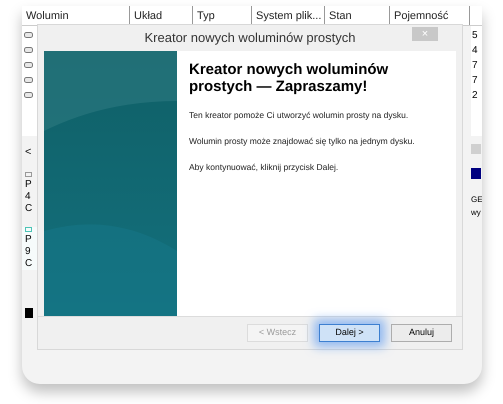 This screenshot has width=503, height=404. What do you see at coordinates (476, 213) in the screenshot?
I see `disk-info-text: wy` at bounding box center [476, 213].